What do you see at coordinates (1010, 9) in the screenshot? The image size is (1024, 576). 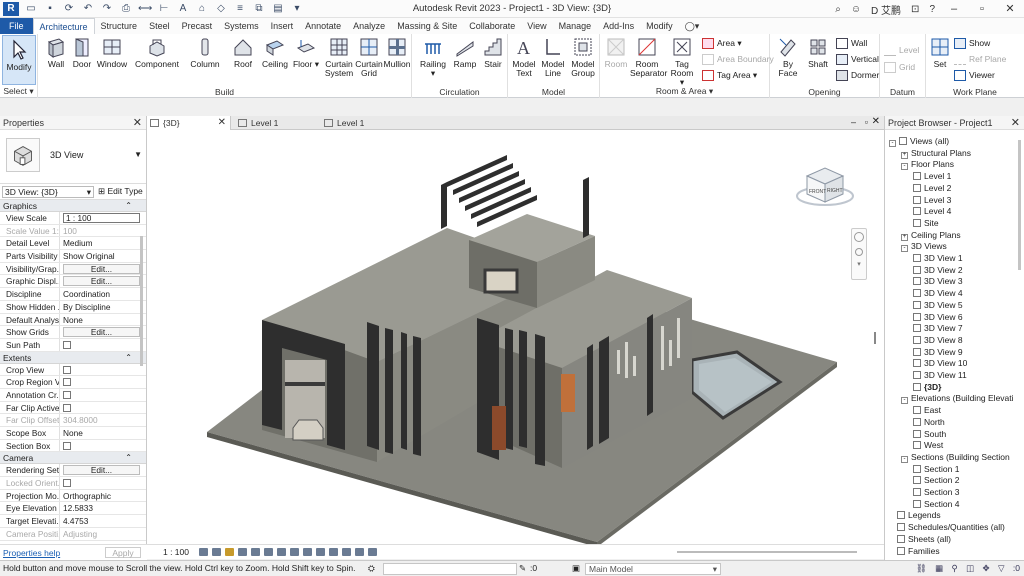 I see `close-button: ✕` at bounding box center [1010, 9].